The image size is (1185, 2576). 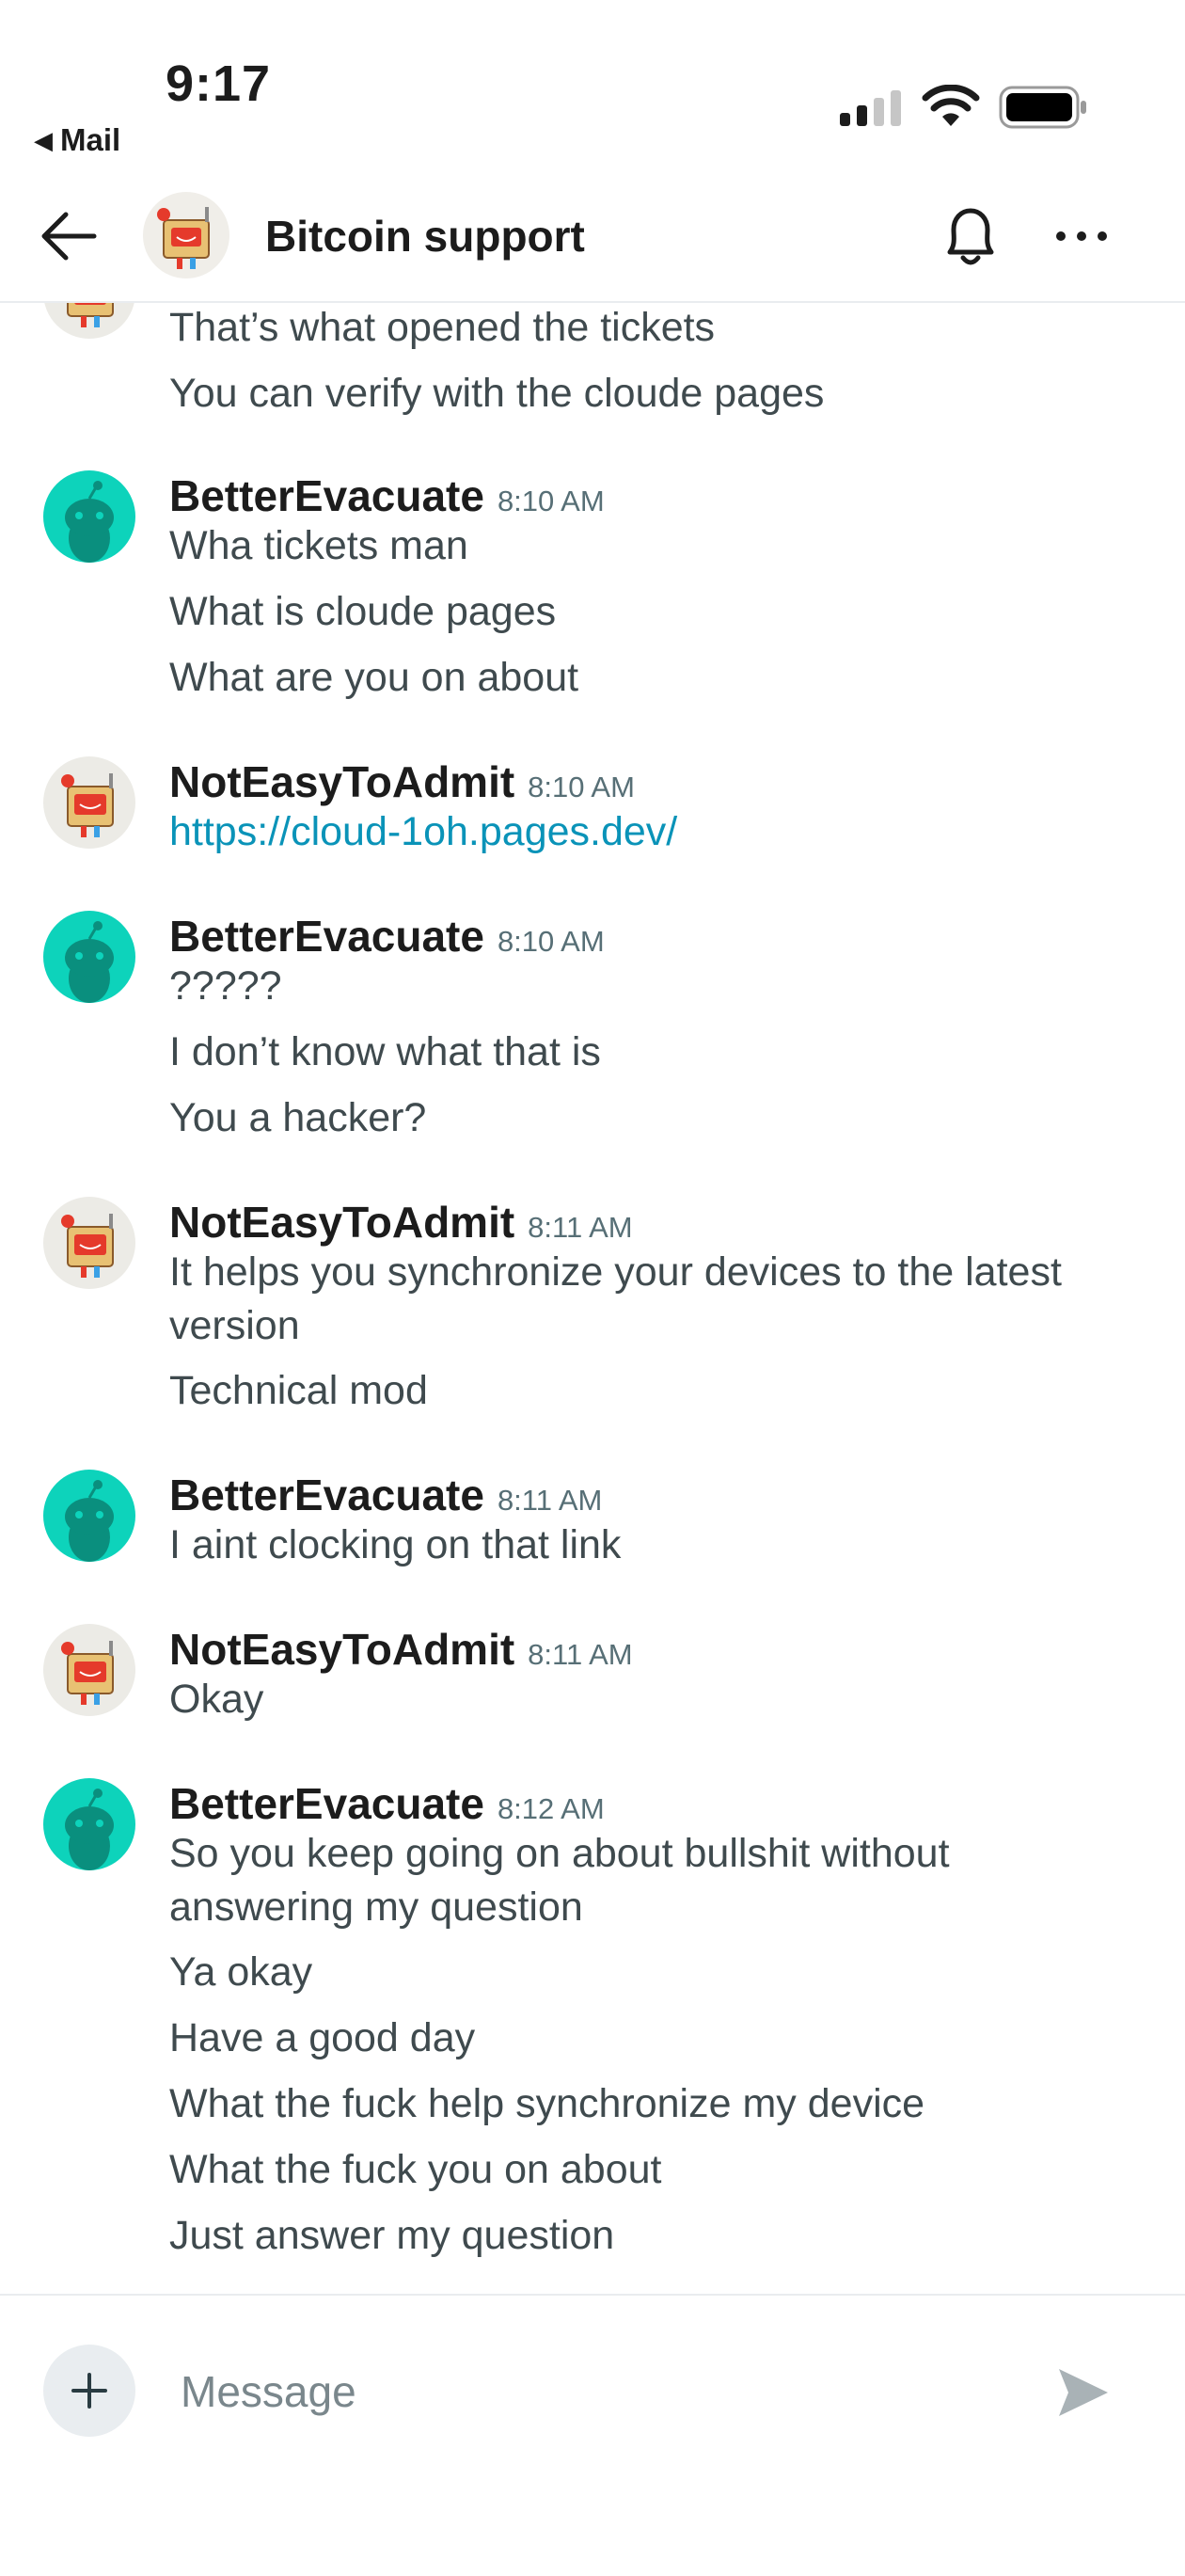 What do you see at coordinates (183, 238) in the screenshot?
I see `robot-avatar-icon` at bounding box center [183, 238].